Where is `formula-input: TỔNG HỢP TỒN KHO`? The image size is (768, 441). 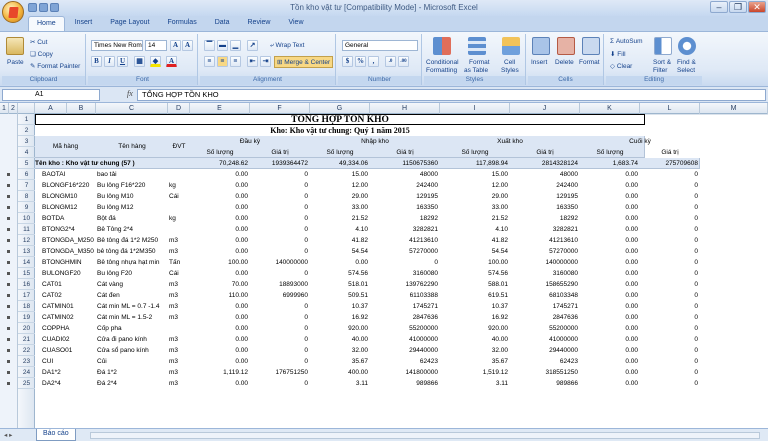
formula-input: TỔNG HỢP TỒN KHO is located at coordinates (451, 95).